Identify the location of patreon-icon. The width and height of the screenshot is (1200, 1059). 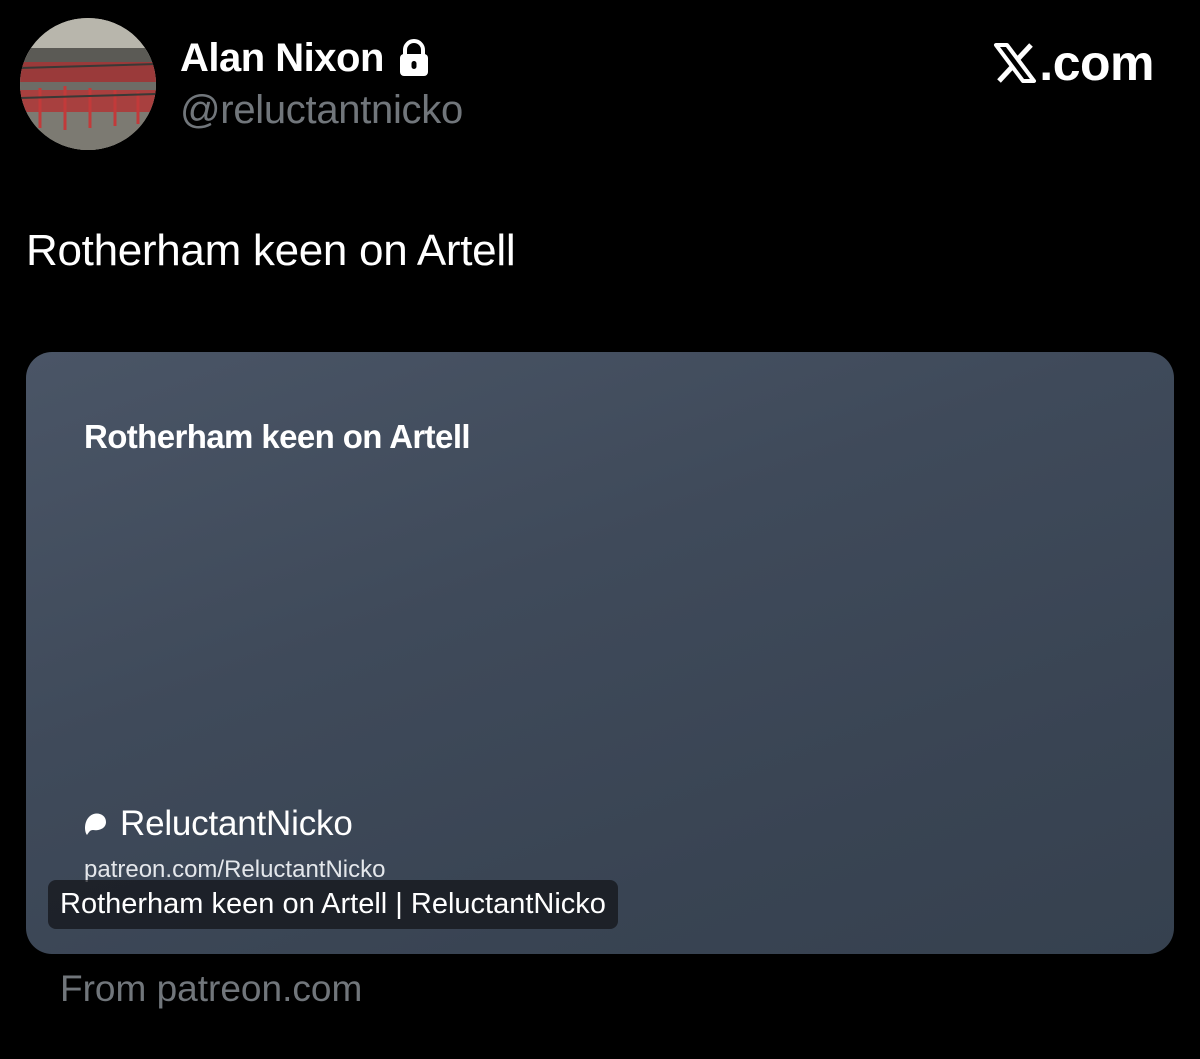
(95, 824).